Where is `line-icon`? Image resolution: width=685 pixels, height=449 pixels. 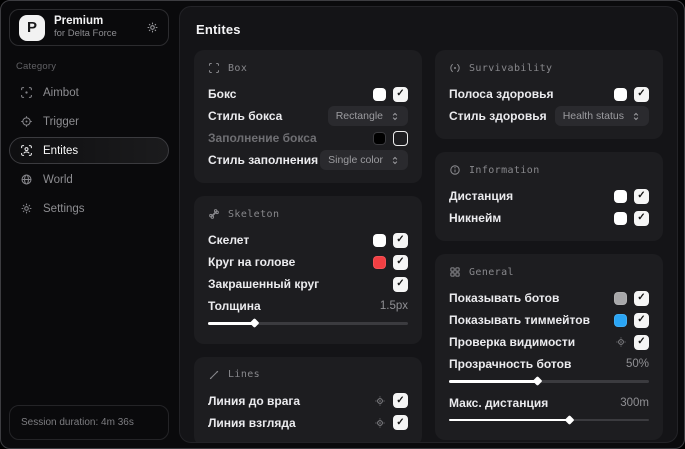
line-icon is located at coordinates (214, 375).